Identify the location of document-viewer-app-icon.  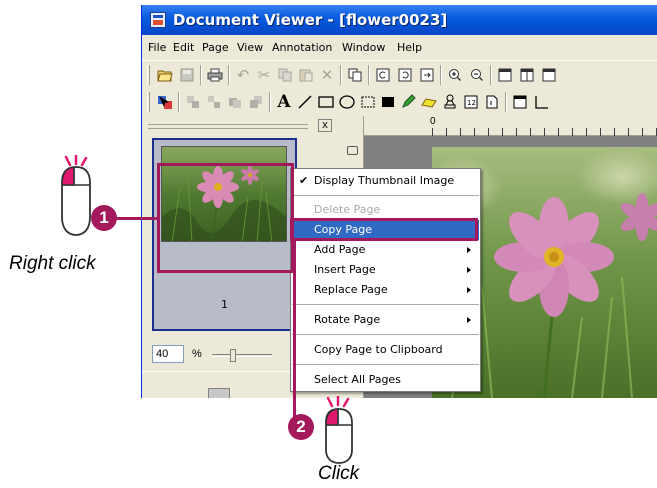
(158, 20).